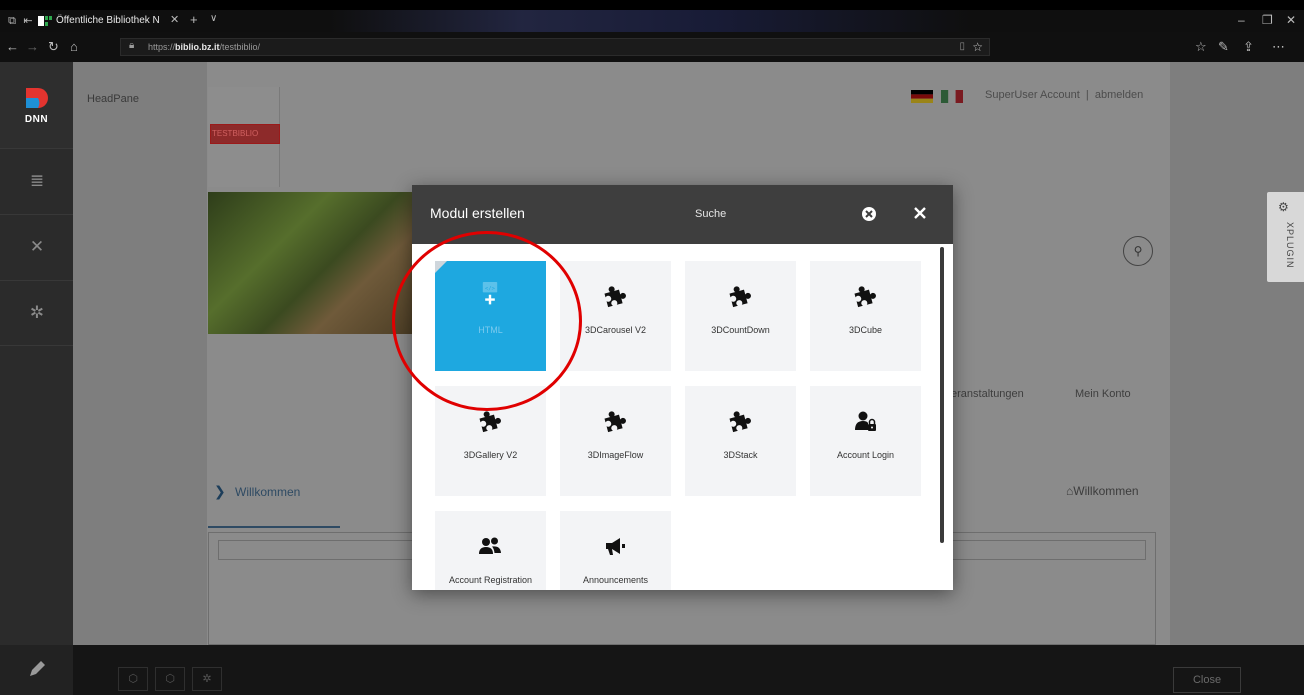  I want to click on add-module-button: ⬡, so click(133, 679).